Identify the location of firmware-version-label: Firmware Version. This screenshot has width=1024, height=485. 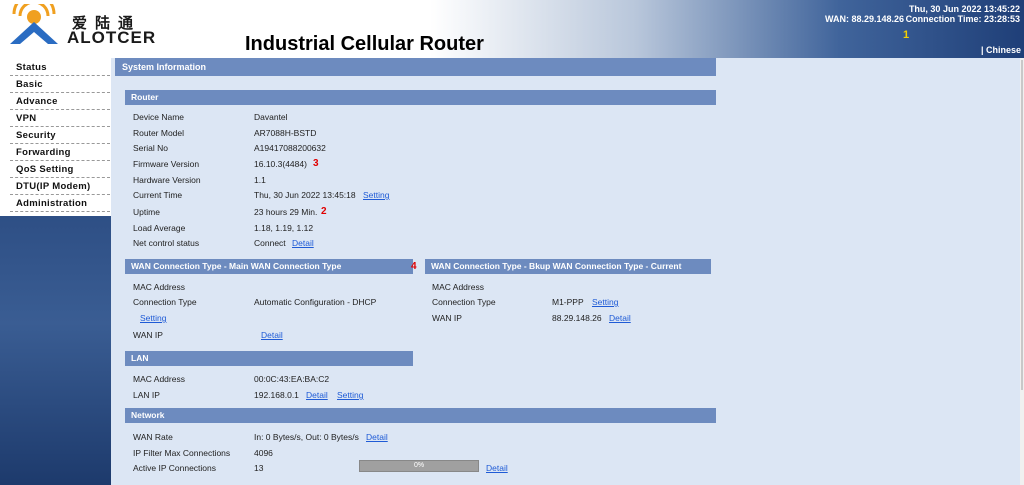
(166, 164).